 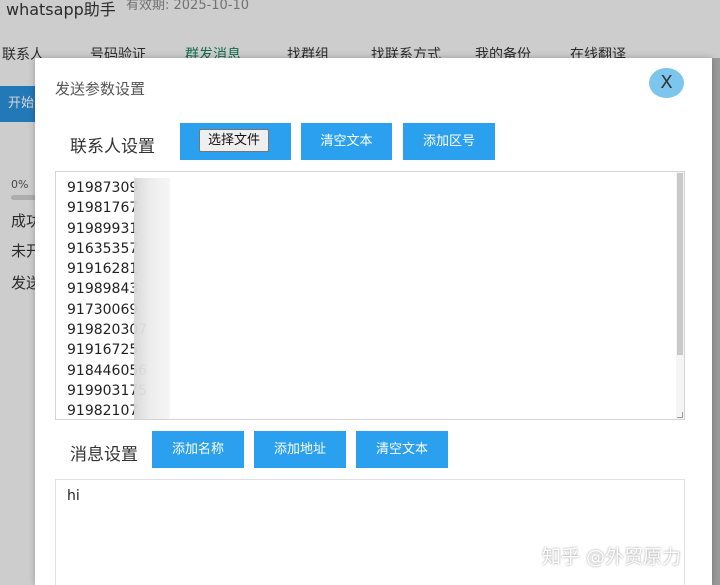 What do you see at coordinates (104, 455) in the screenshot?
I see `message-settings-label: 消息设置` at bounding box center [104, 455].